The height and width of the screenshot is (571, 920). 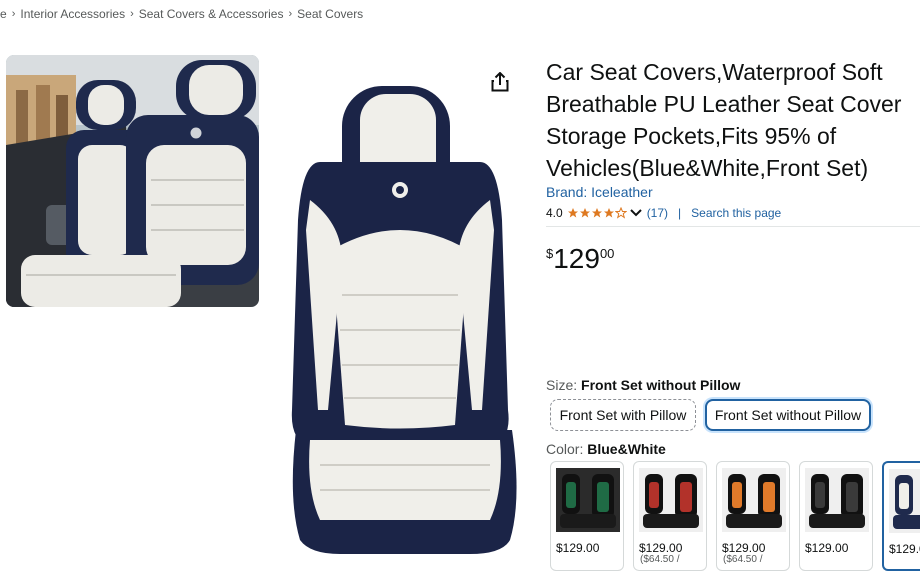 I want to click on brand-link: Brand: Iceleather, so click(x=599, y=192).